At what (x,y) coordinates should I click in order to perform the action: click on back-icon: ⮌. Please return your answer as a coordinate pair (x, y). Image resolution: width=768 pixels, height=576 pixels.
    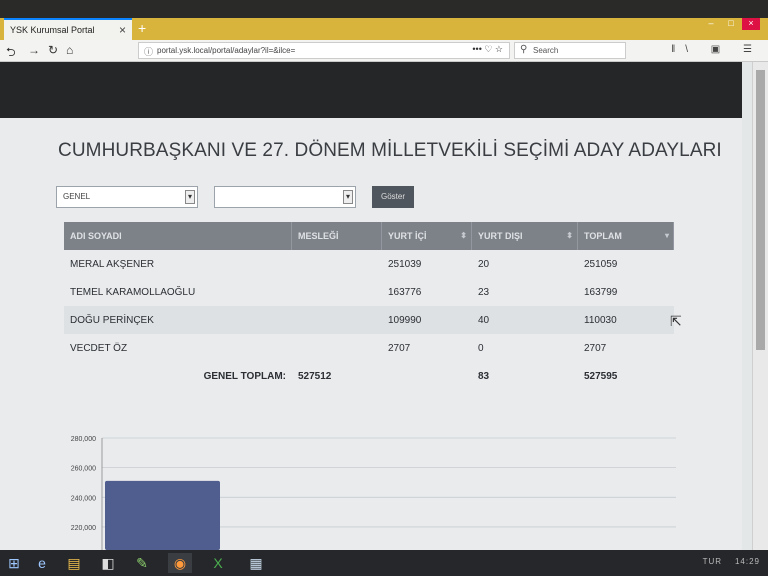
    Looking at the image, I should click on (11, 53).